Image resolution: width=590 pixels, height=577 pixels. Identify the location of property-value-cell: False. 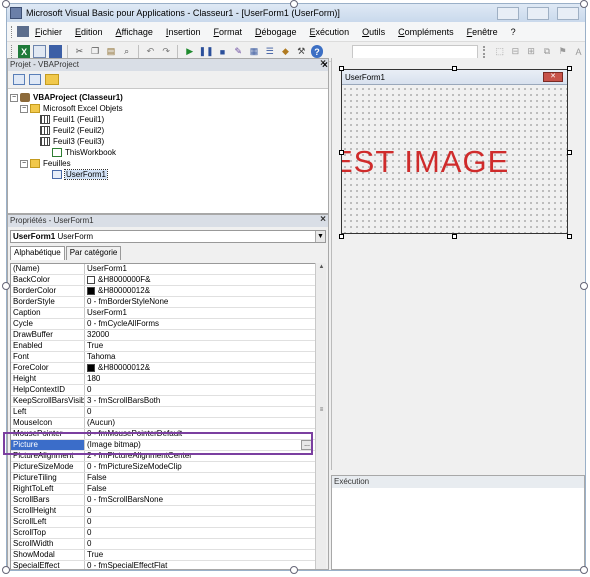
(200, 489).